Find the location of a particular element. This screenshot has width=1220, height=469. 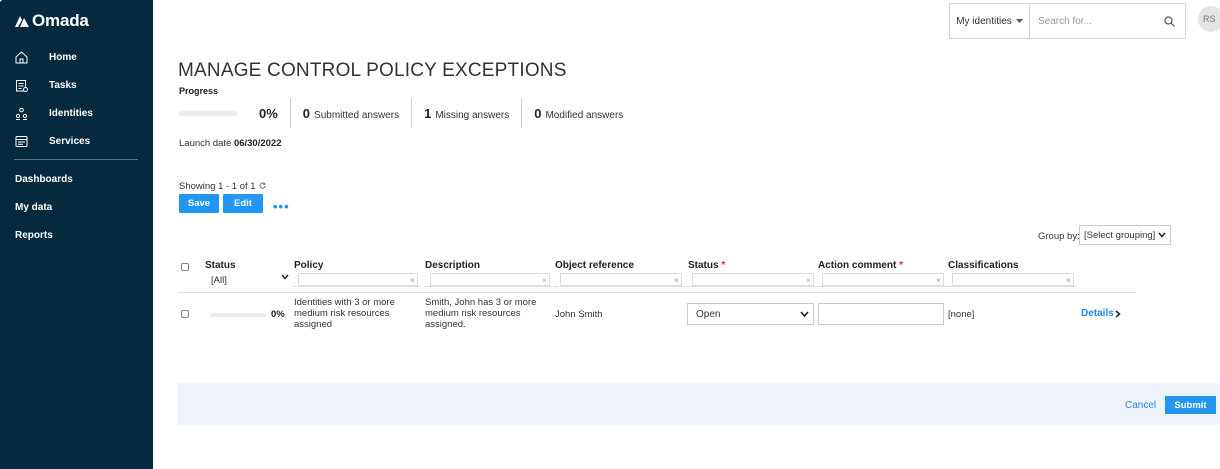

search-icon is located at coordinates (1169, 21).